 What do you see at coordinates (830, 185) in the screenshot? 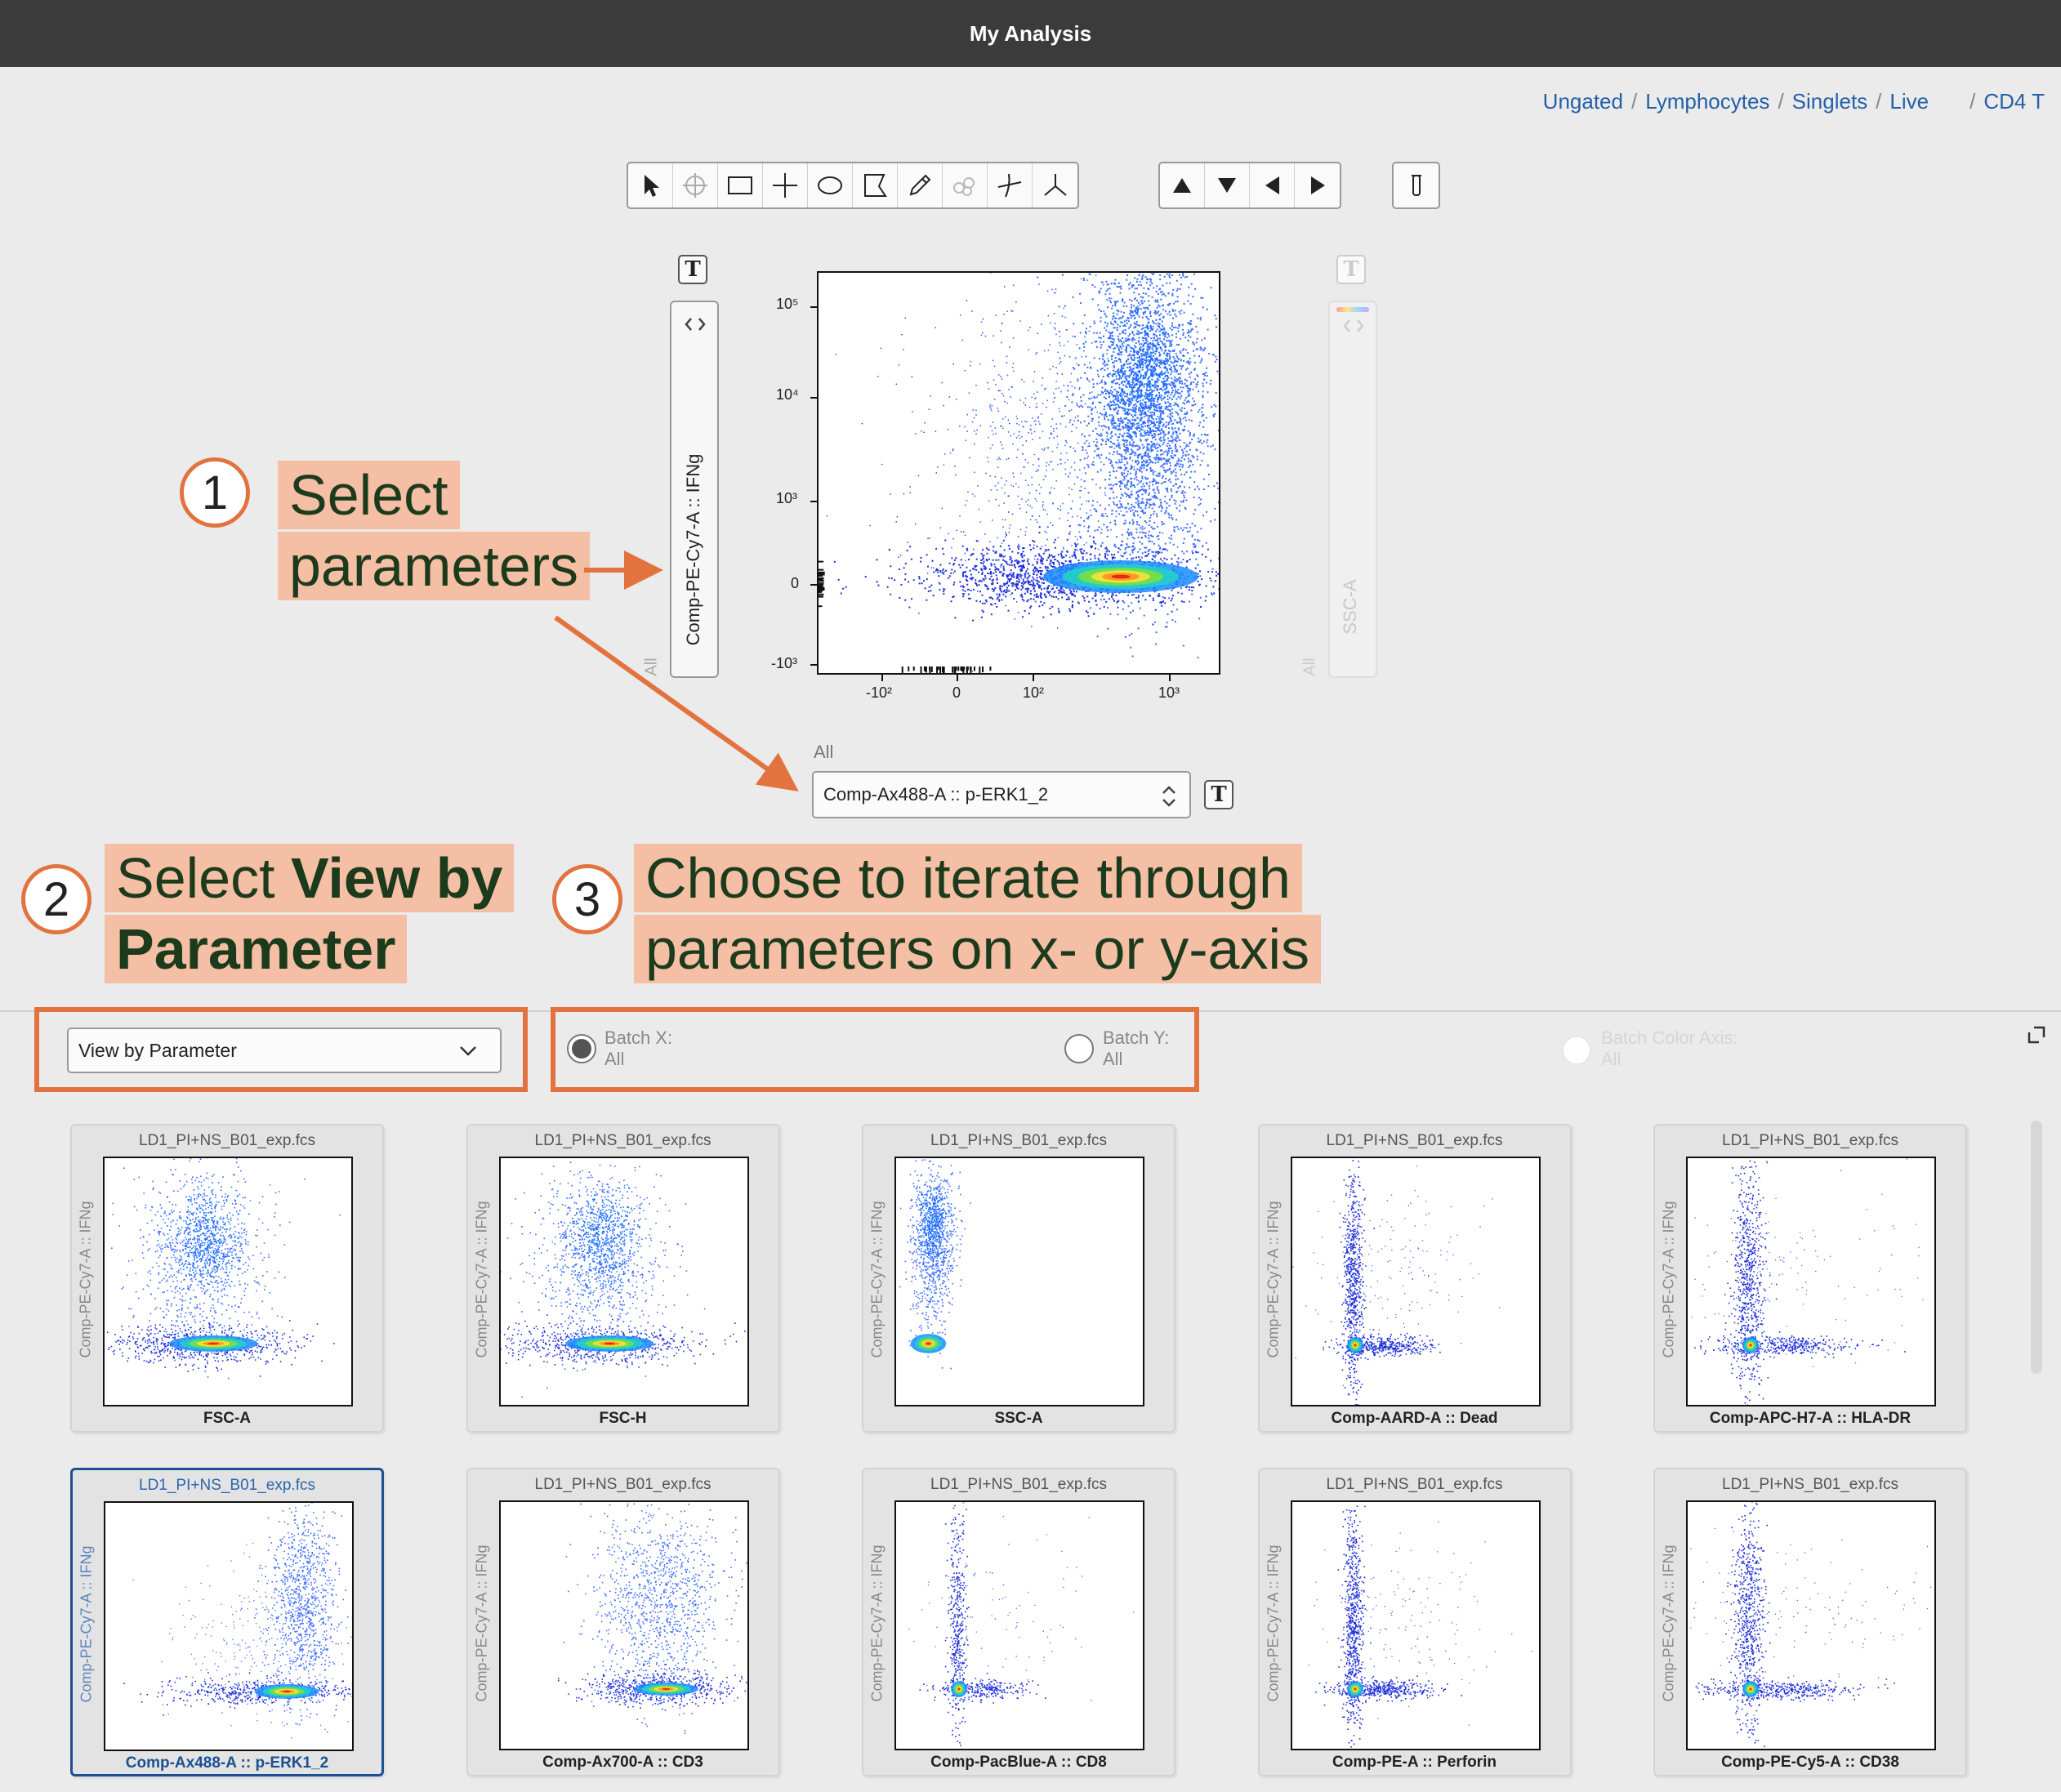
I see `ellipse-gate-button` at bounding box center [830, 185].